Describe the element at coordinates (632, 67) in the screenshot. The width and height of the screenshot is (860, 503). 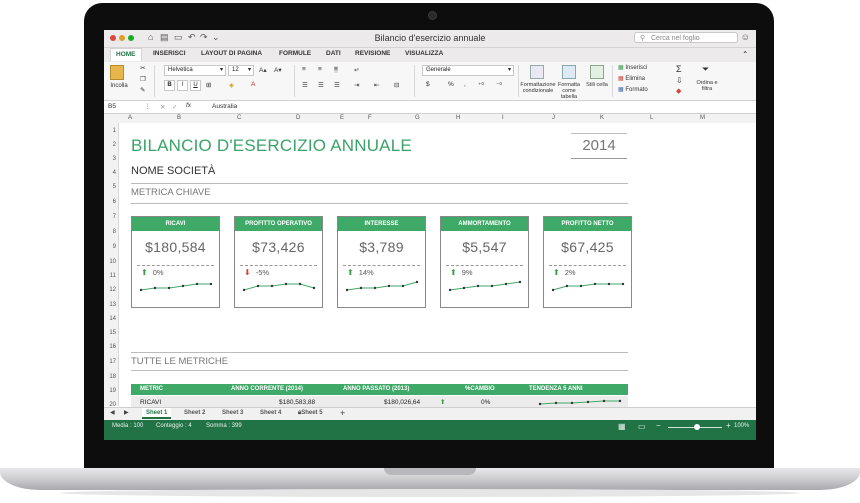
I see `insert-cells-button: ▦ Inserisci` at that location.